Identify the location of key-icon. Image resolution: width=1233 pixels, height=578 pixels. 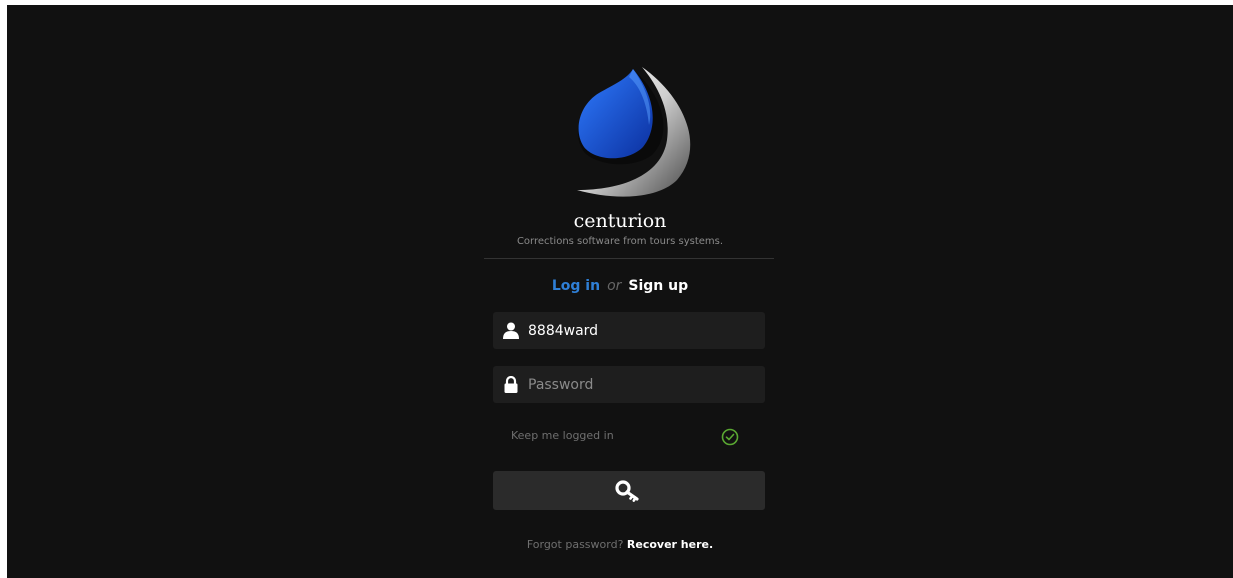
(627, 491).